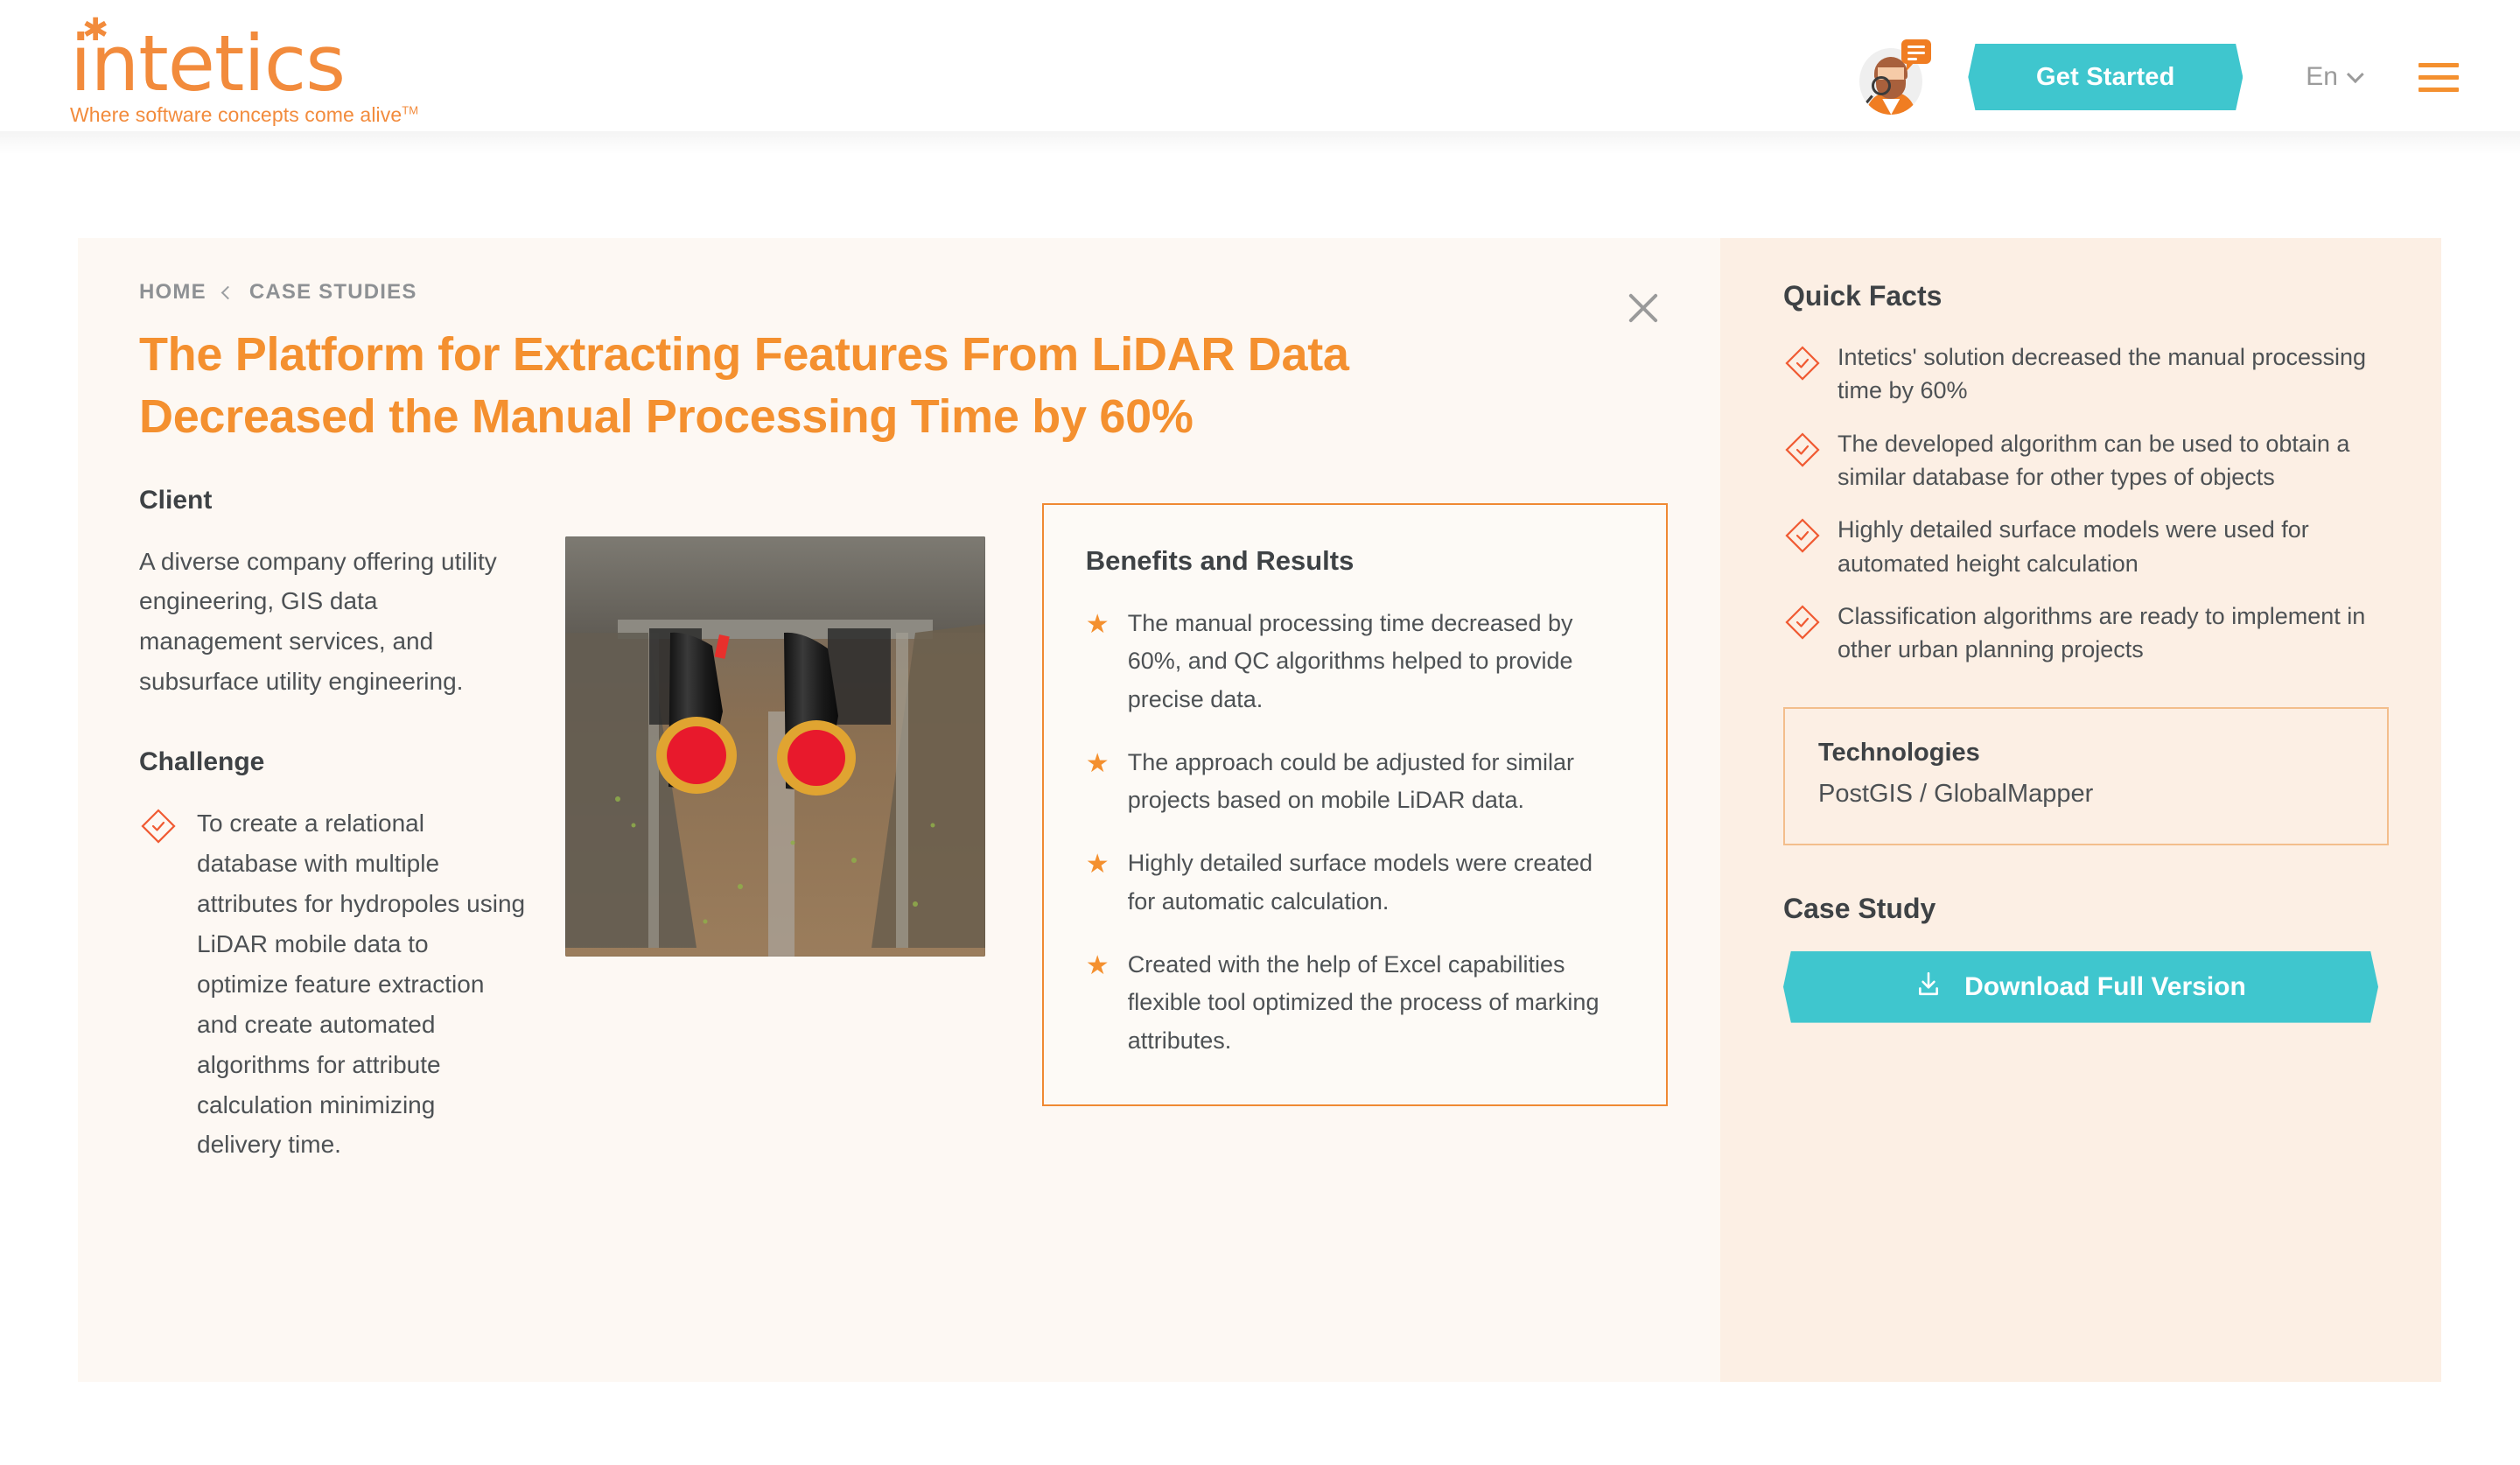 This screenshot has height=1465, width=2520. I want to click on breadcrumb-home: HOME, so click(172, 292).